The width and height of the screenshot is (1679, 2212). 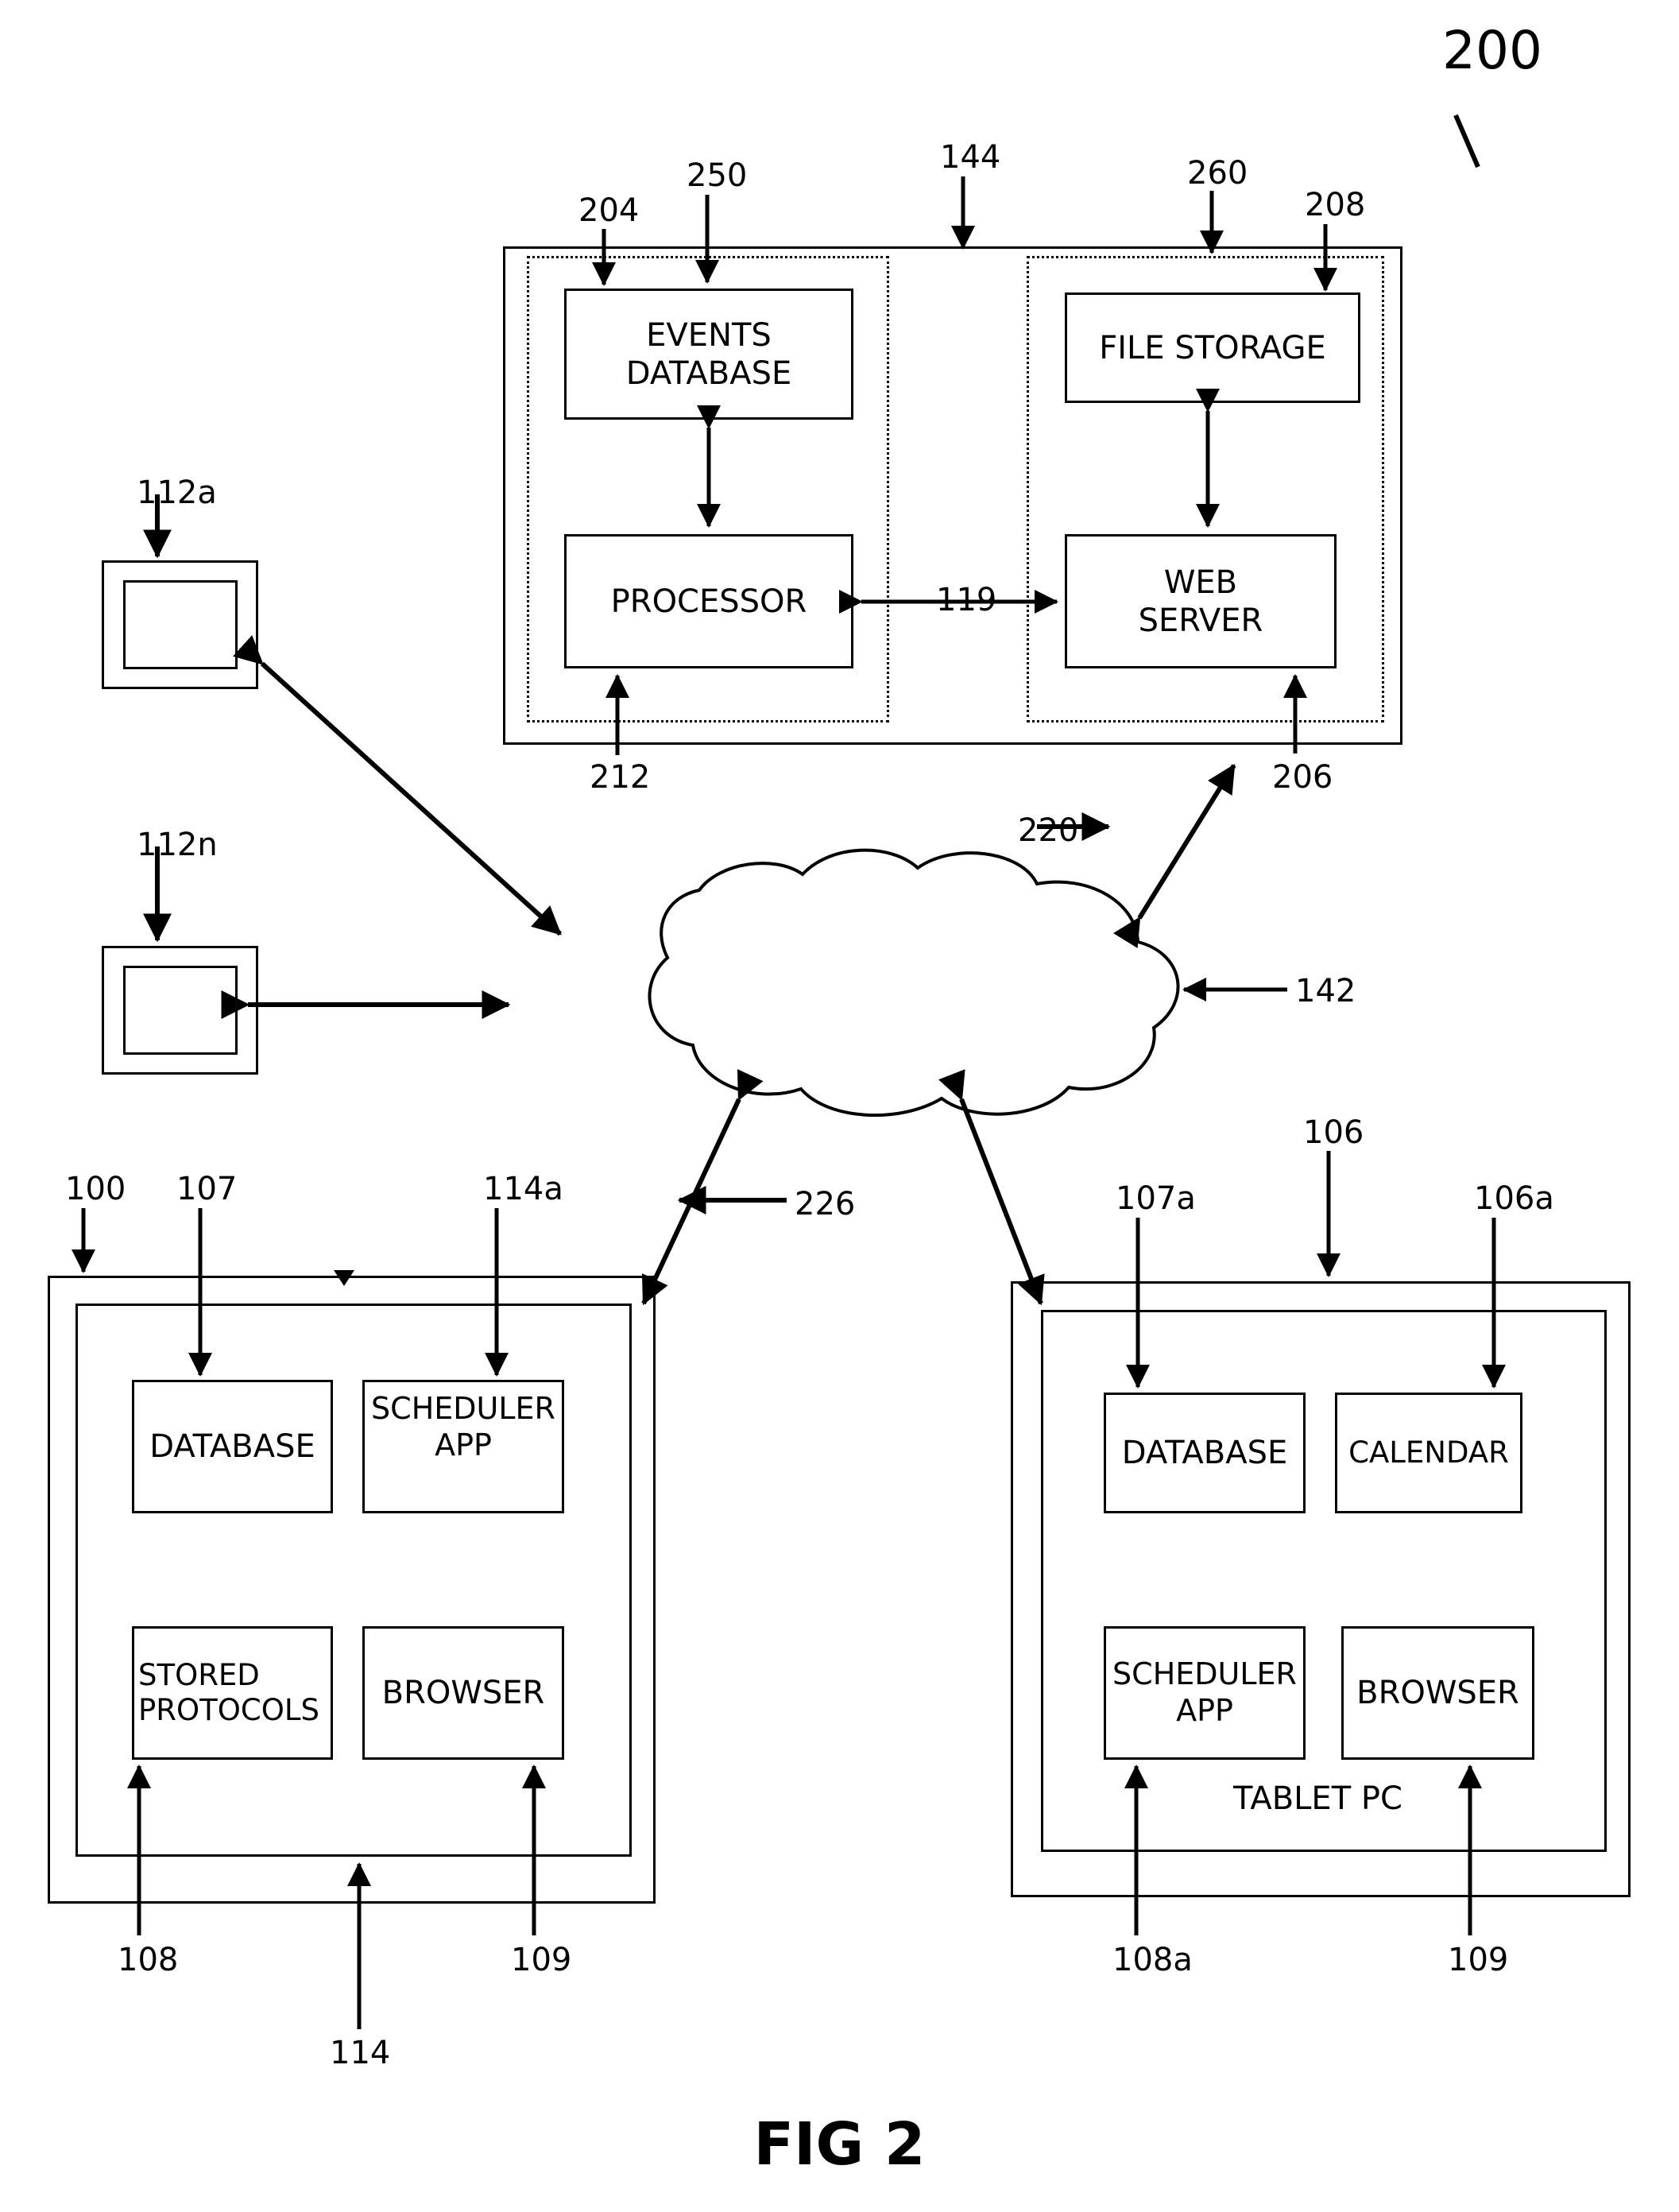 I want to click on ref-204: 204, so click(x=609, y=210).